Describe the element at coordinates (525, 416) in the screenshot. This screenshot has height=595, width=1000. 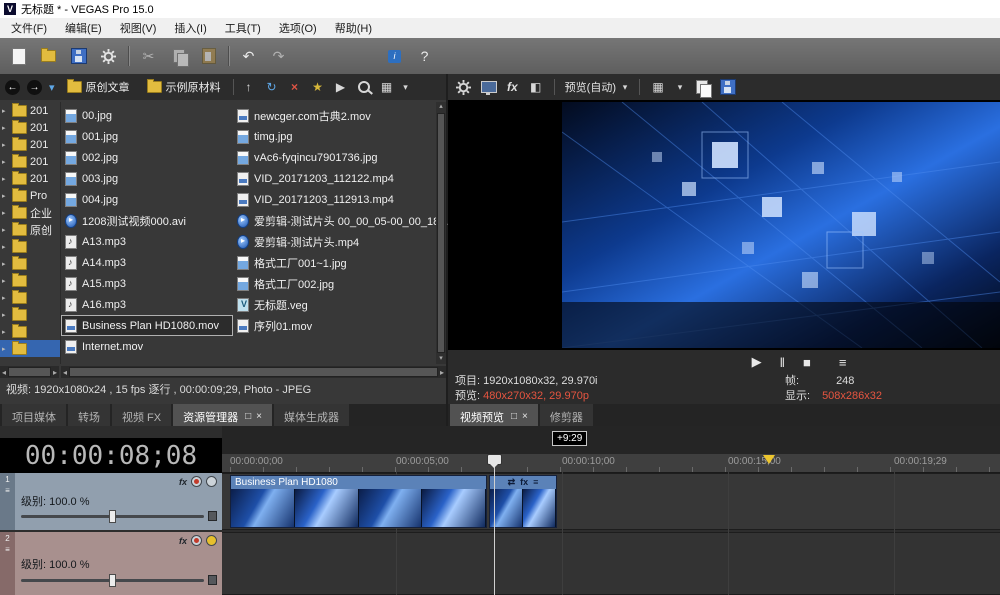
I see `tab-close-icon: ×` at that location.